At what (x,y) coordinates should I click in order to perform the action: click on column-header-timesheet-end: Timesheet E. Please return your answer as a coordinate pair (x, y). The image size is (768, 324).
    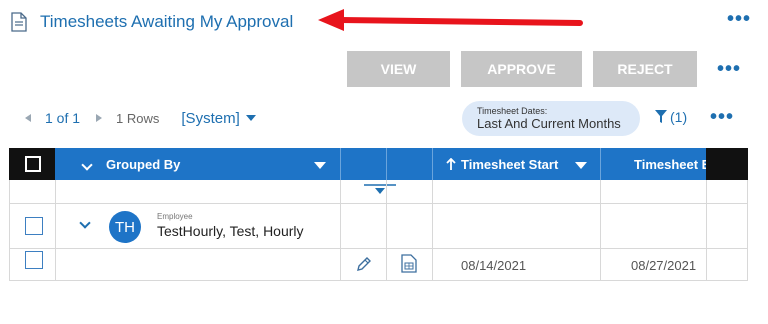
    Looking at the image, I should click on (653, 164).